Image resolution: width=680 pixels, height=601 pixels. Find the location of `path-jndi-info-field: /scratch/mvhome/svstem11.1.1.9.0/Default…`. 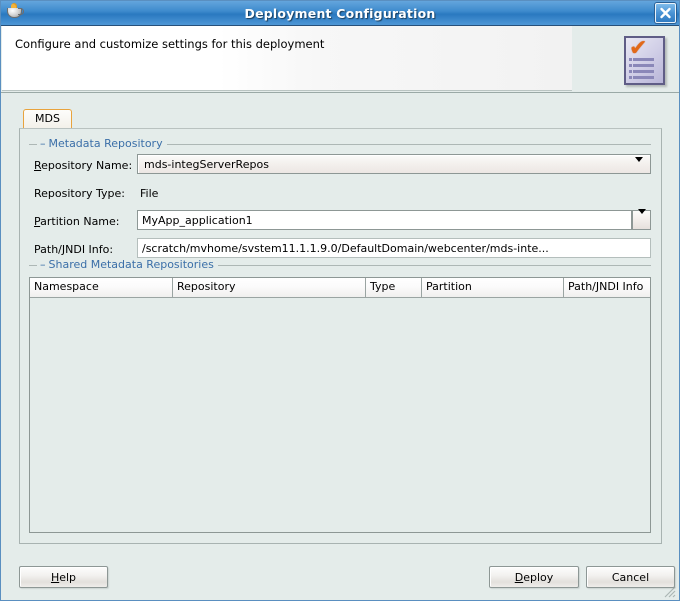

path-jndi-info-field: /scratch/mvhome/svstem11.1.1.9.0/Default… is located at coordinates (394, 248).